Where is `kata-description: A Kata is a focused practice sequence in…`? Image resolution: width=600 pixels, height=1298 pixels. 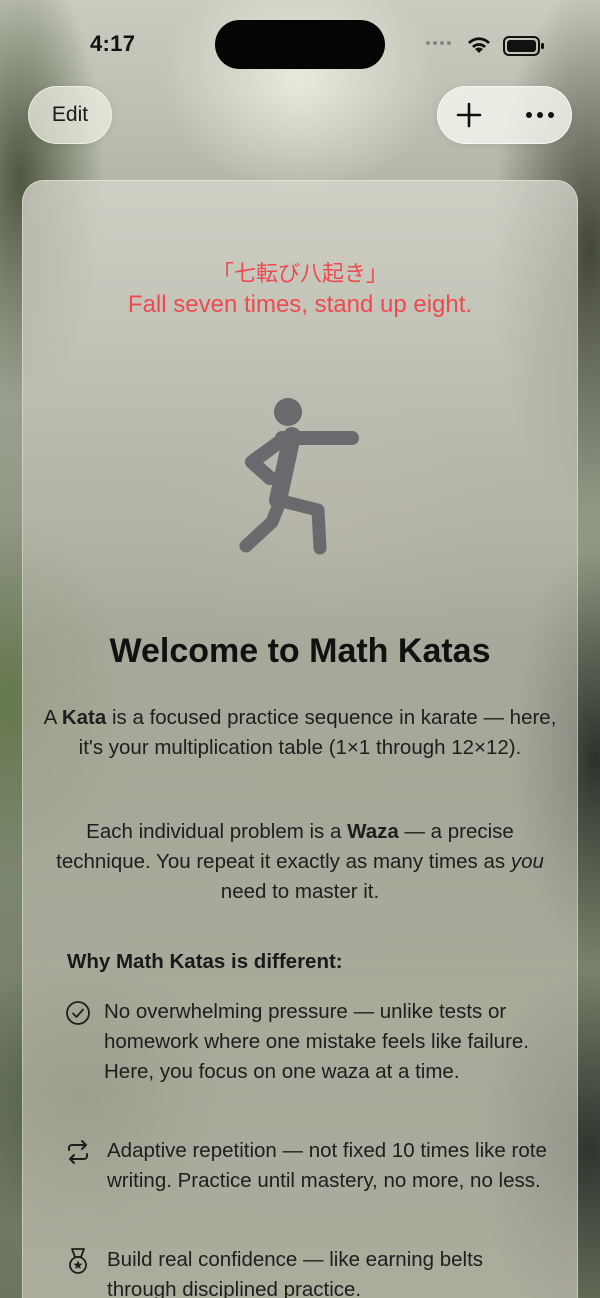
kata-description: A Kata is a focused practice sequence in… is located at coordinates (300, 732).